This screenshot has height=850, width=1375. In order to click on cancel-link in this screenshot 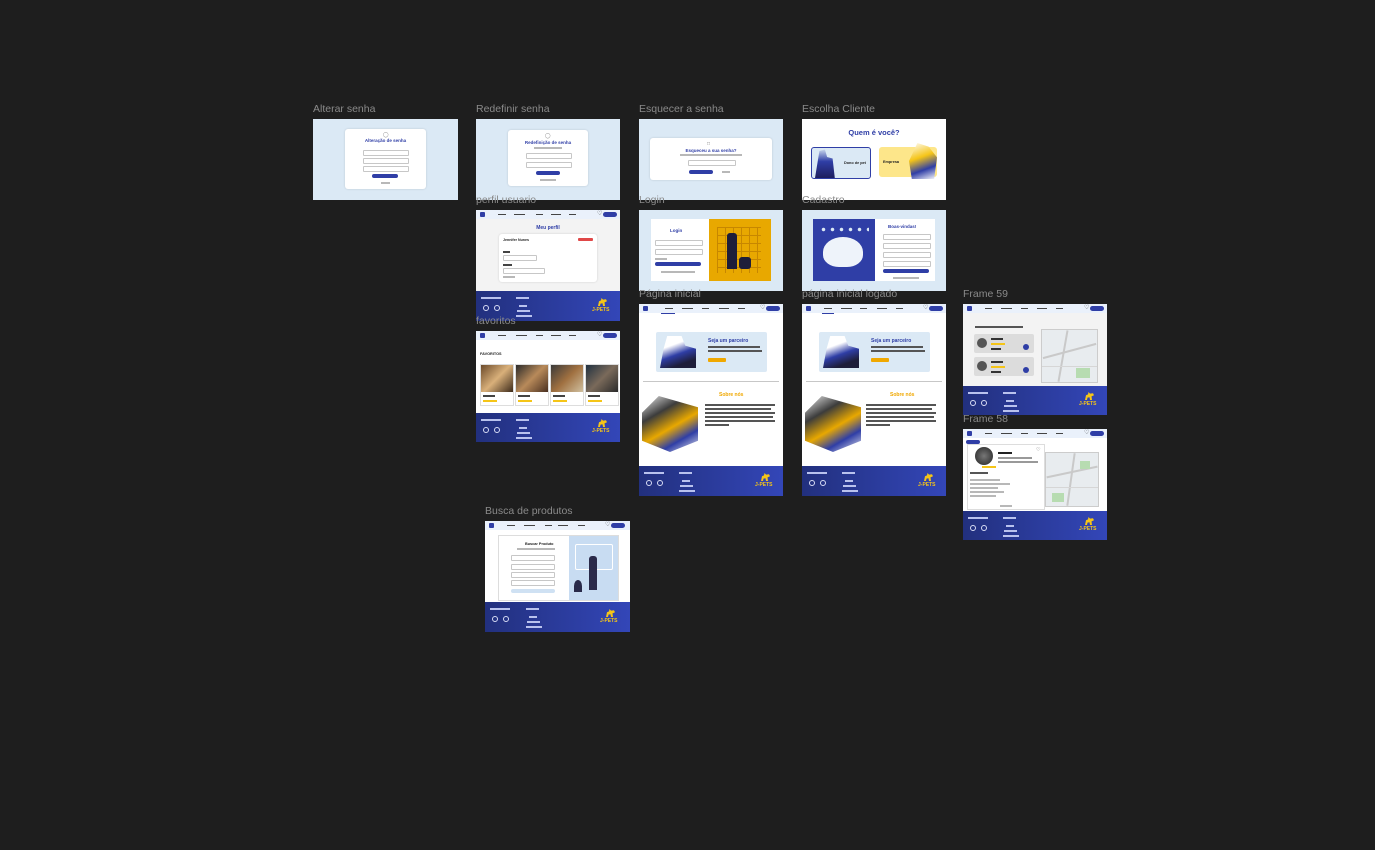, I will do `click(726, 172)`.